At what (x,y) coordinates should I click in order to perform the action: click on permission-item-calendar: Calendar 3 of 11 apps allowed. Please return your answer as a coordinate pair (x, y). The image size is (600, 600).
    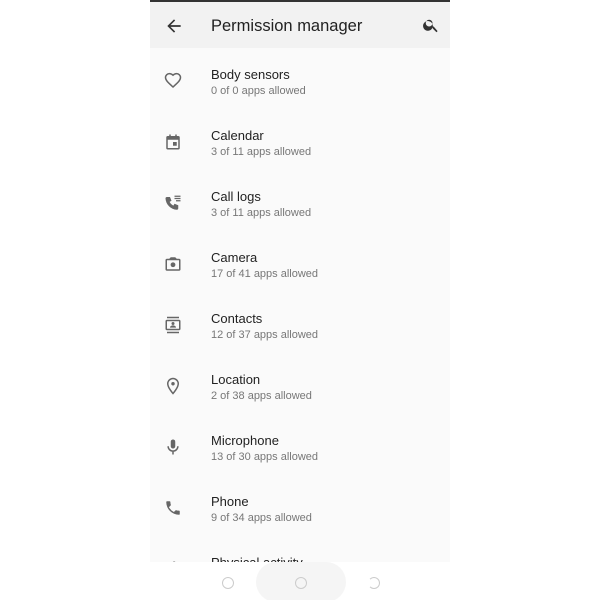
    Looking at the image, I should click on (300, 139).